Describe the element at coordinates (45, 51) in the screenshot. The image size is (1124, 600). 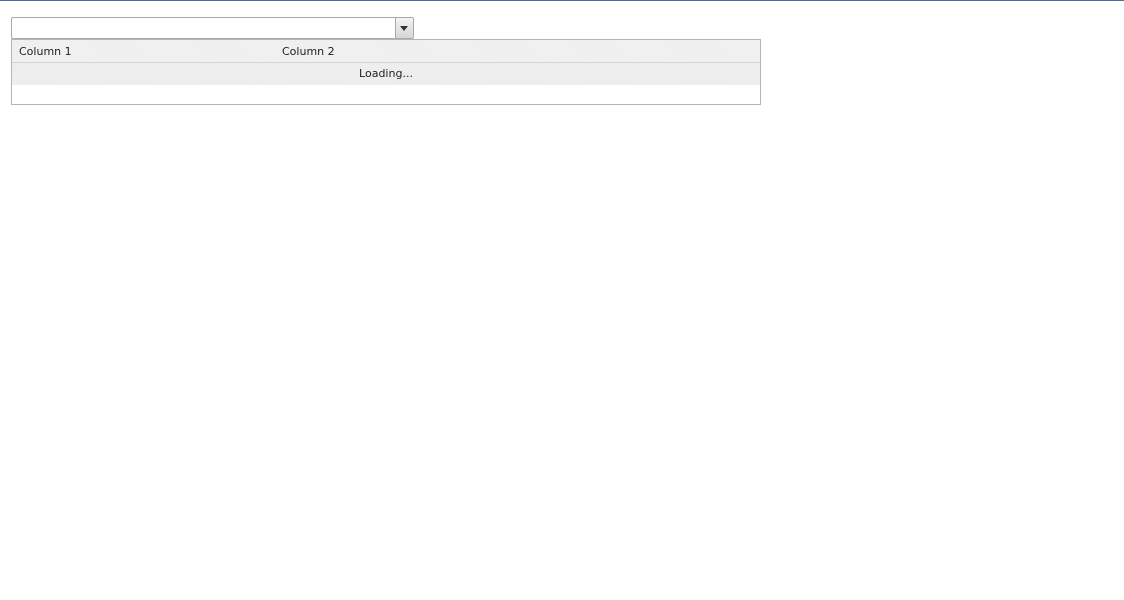
I see `column-header-1: Column 1` at that location.